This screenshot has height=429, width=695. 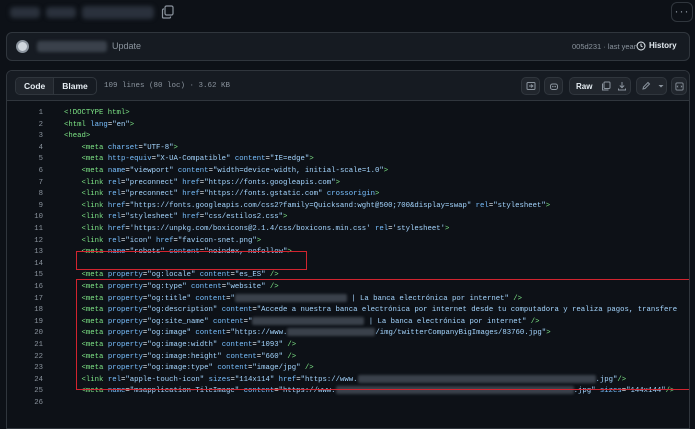 What do you see at coordinates (25, 114) in the screenshot?
I see `line-number: 1` at bounding box center [25, 114].